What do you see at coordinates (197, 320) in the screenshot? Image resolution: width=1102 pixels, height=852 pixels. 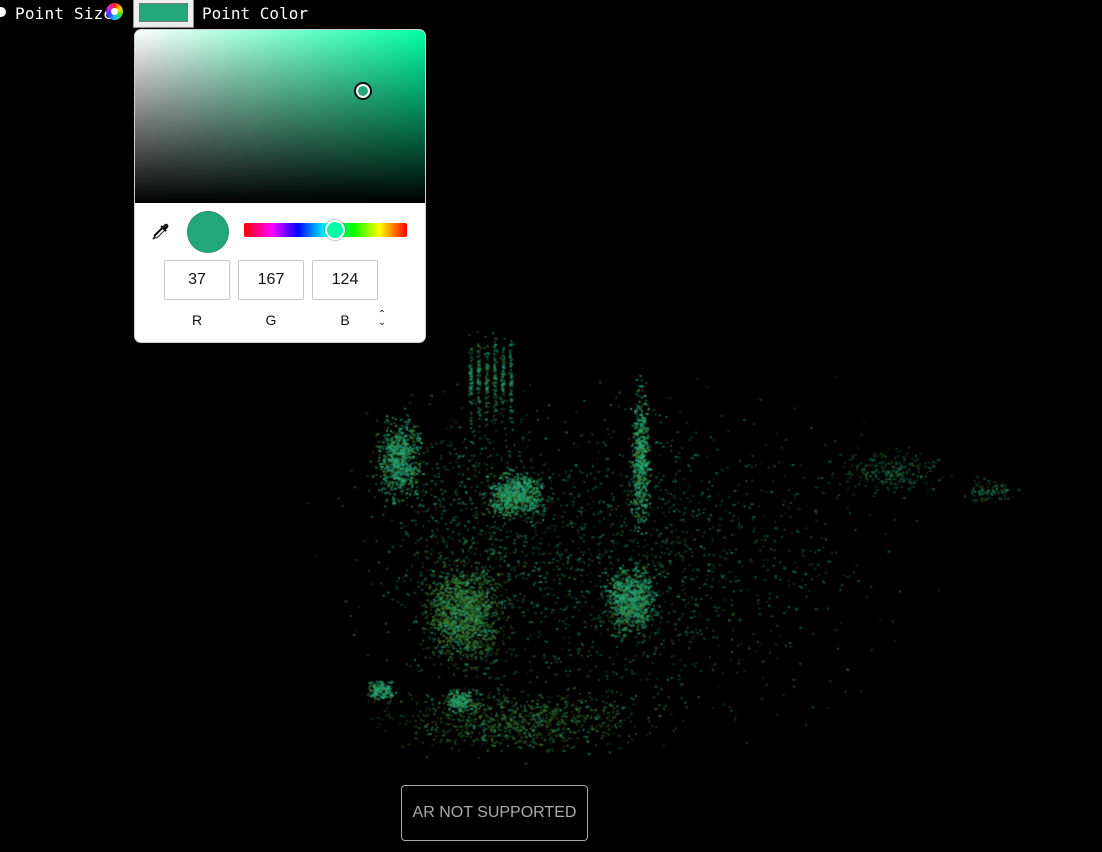 I see `red-channel-label: R` at bounding box center [197, 320].